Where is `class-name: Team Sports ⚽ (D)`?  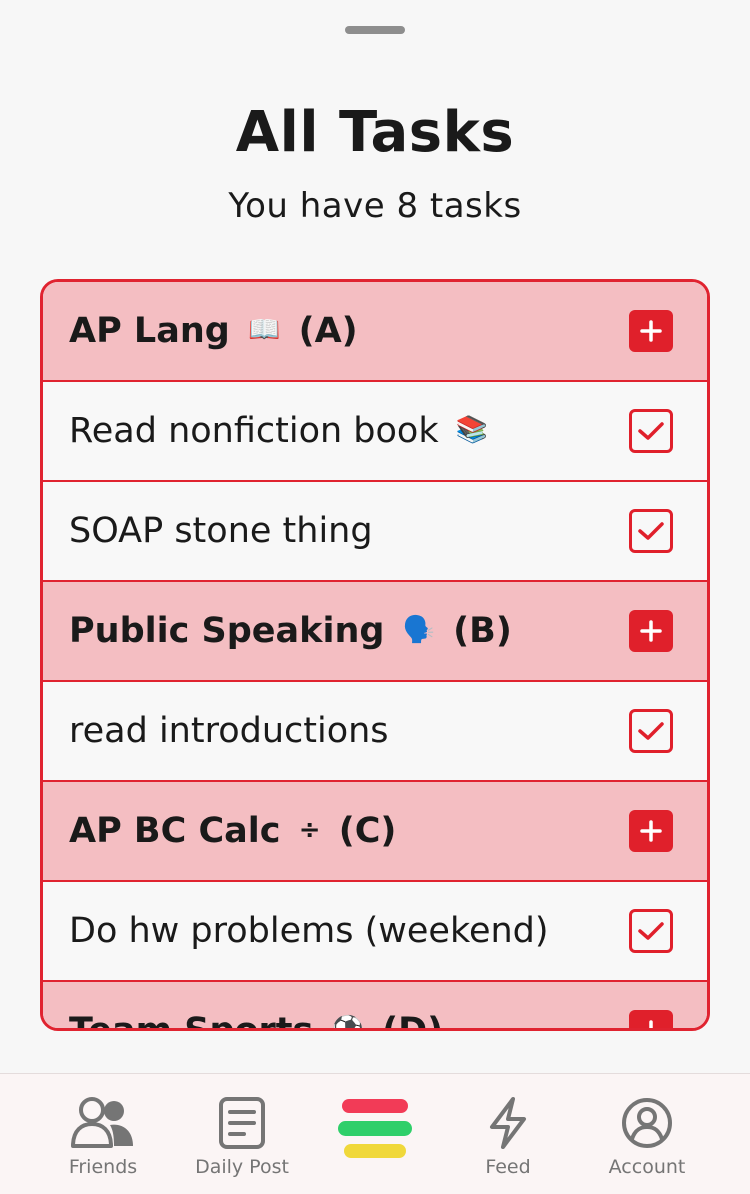
class-name: Team Sports ⚽ (D) is located at coordinates (349, 1021).